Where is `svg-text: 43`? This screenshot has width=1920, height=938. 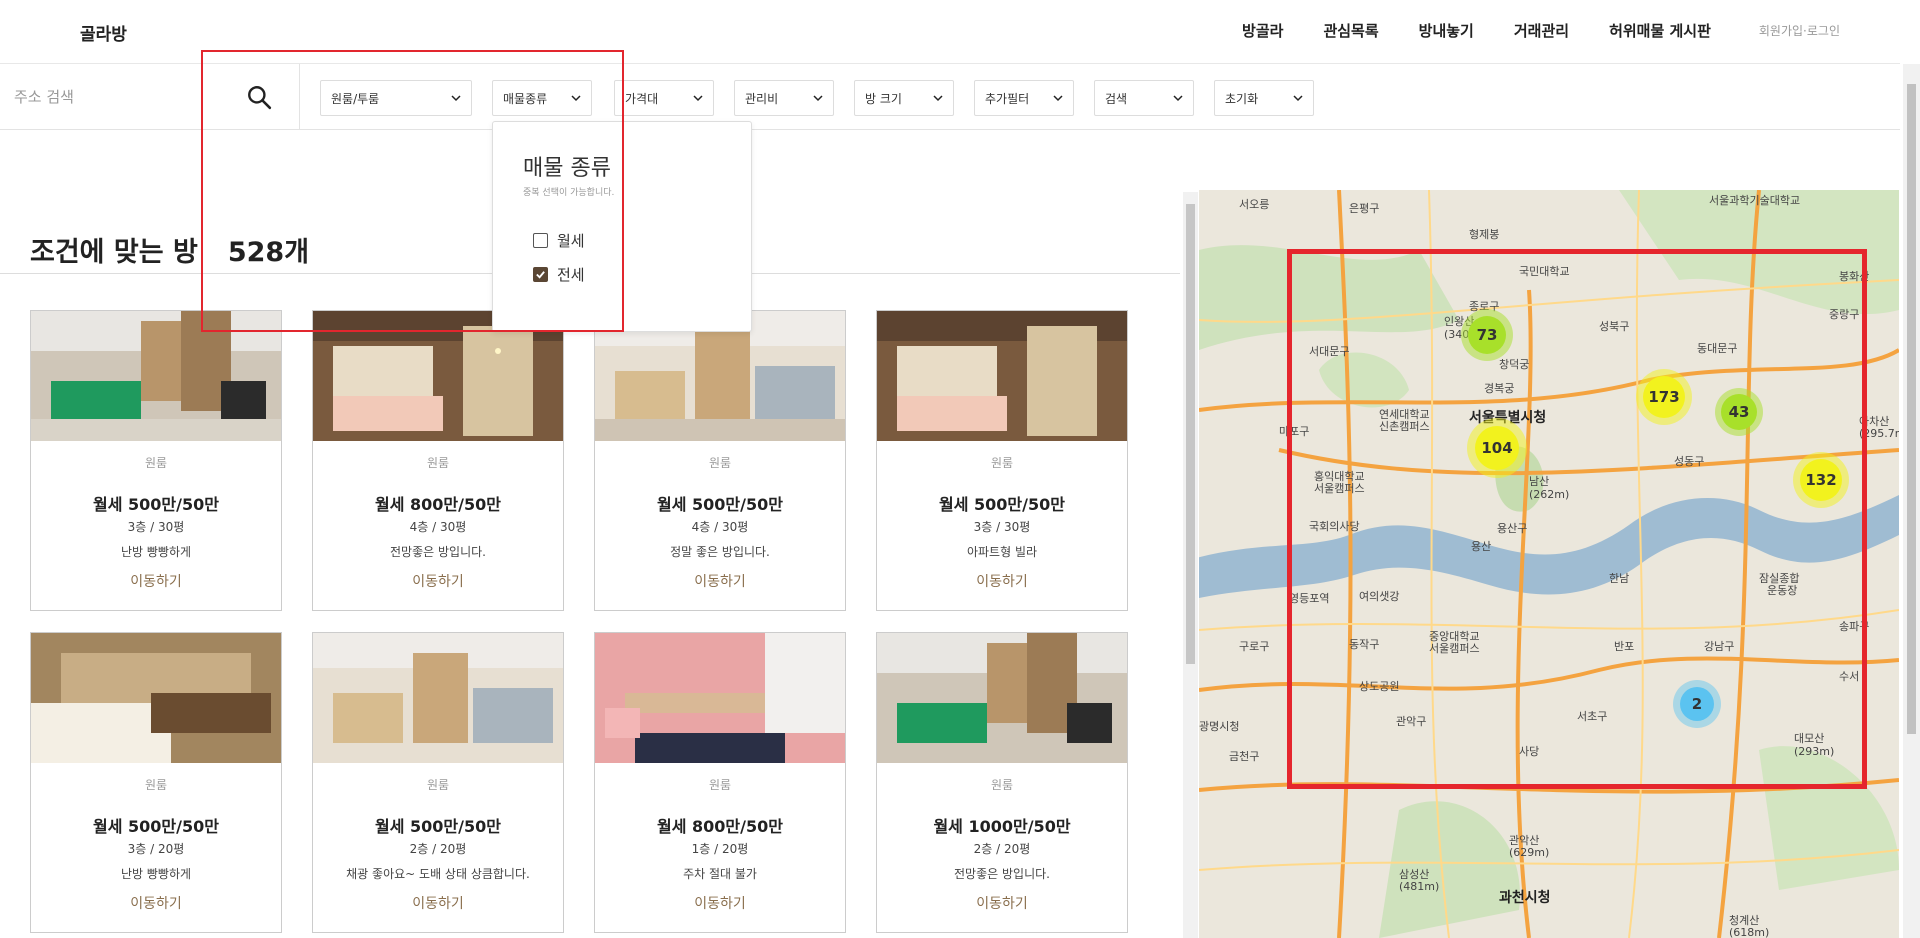 svg-text: 43 is located at coordinates (1739, 412).